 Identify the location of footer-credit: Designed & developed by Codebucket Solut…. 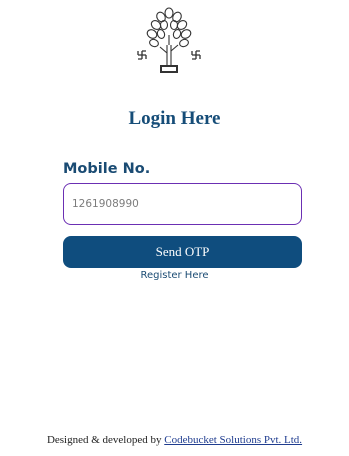
(174, 440).